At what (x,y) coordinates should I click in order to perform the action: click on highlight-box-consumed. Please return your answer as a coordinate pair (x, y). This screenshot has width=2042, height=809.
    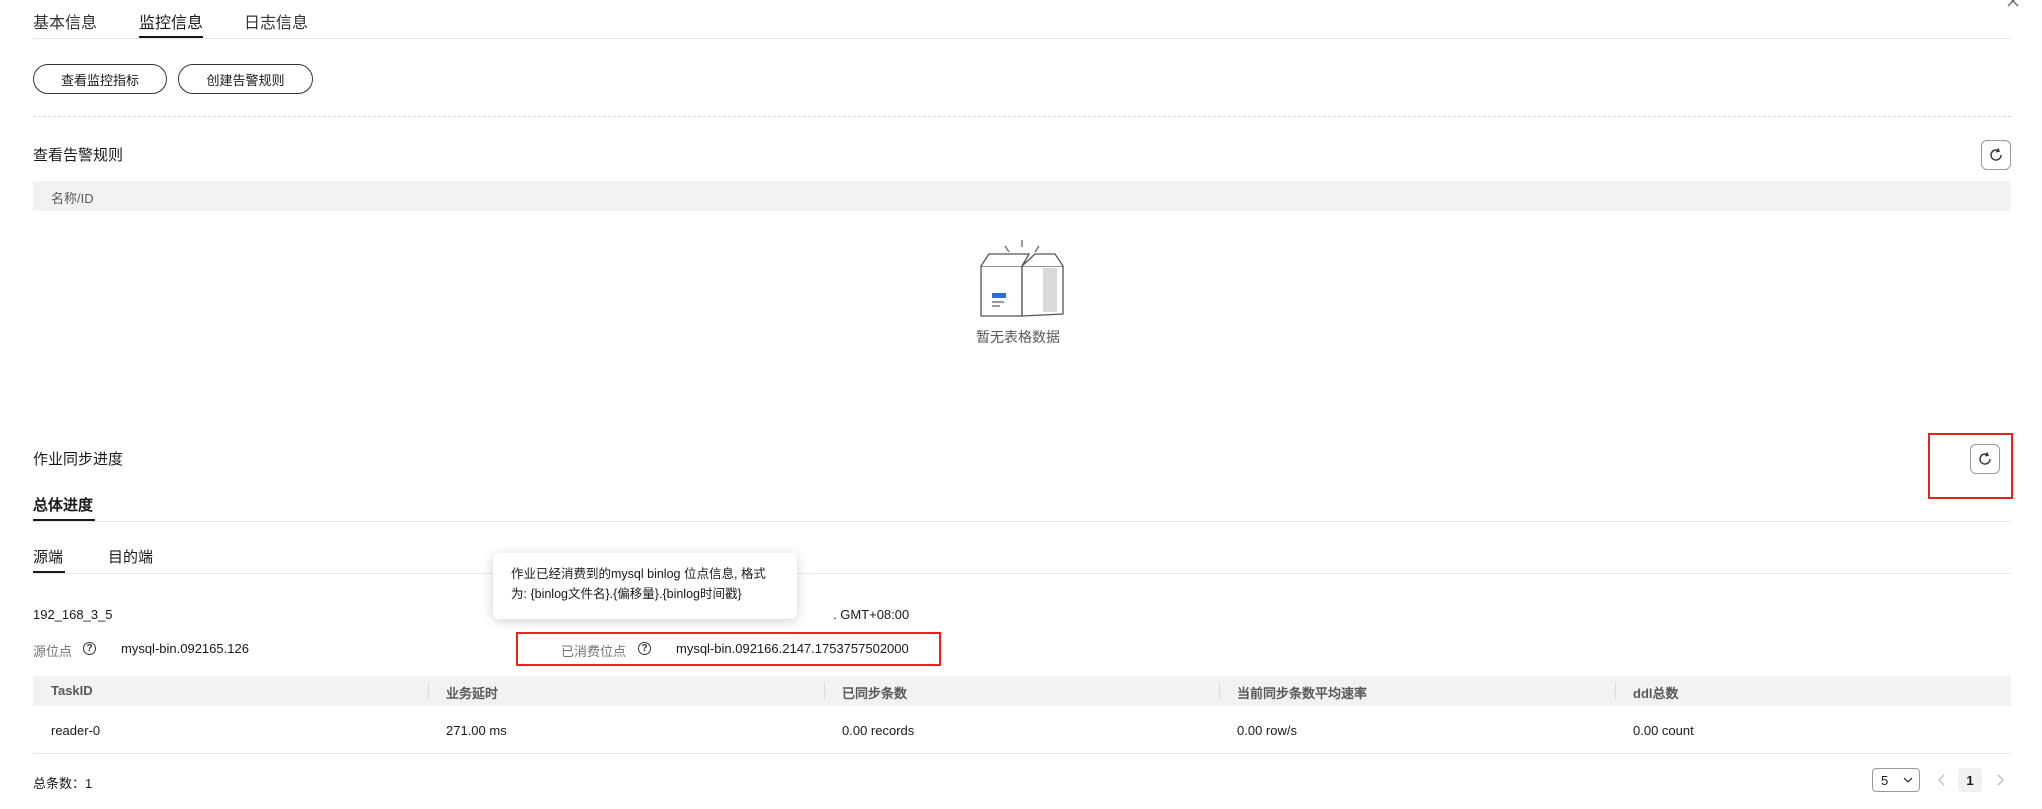
    Looking at the image, I should click on (728, 649).